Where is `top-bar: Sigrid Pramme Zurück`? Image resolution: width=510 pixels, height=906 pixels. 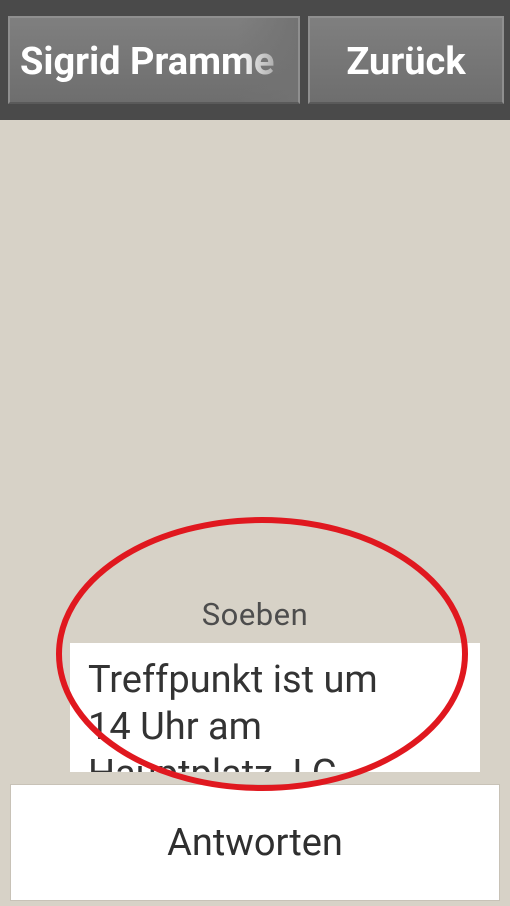
top-bar: Sigrid Pramme Zurück is located at coordinates (255, 60).